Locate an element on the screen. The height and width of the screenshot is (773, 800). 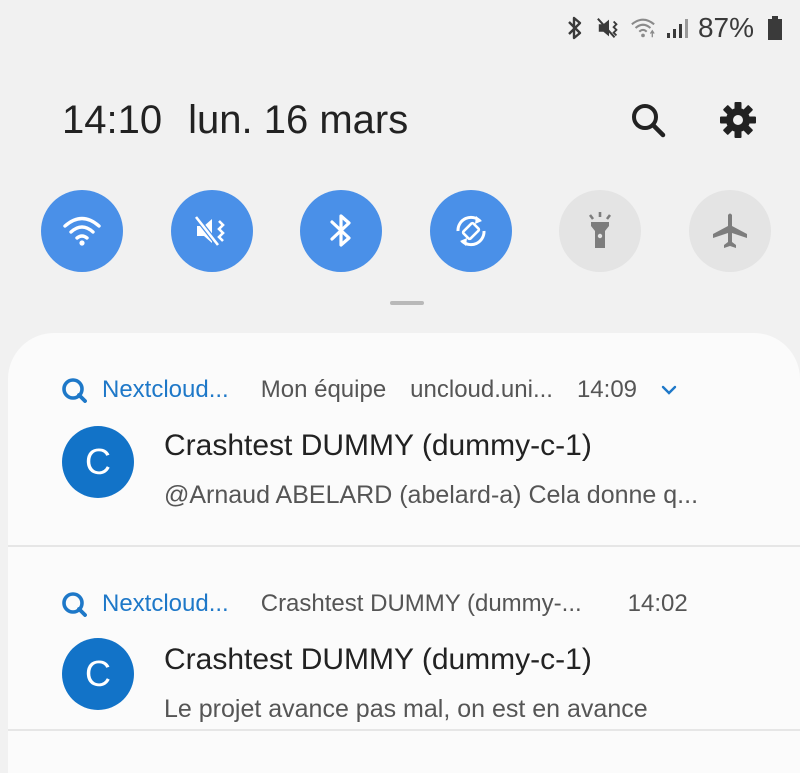
panel-header: 14:10 lun. 16 mars is located at coordinates (412, 120).